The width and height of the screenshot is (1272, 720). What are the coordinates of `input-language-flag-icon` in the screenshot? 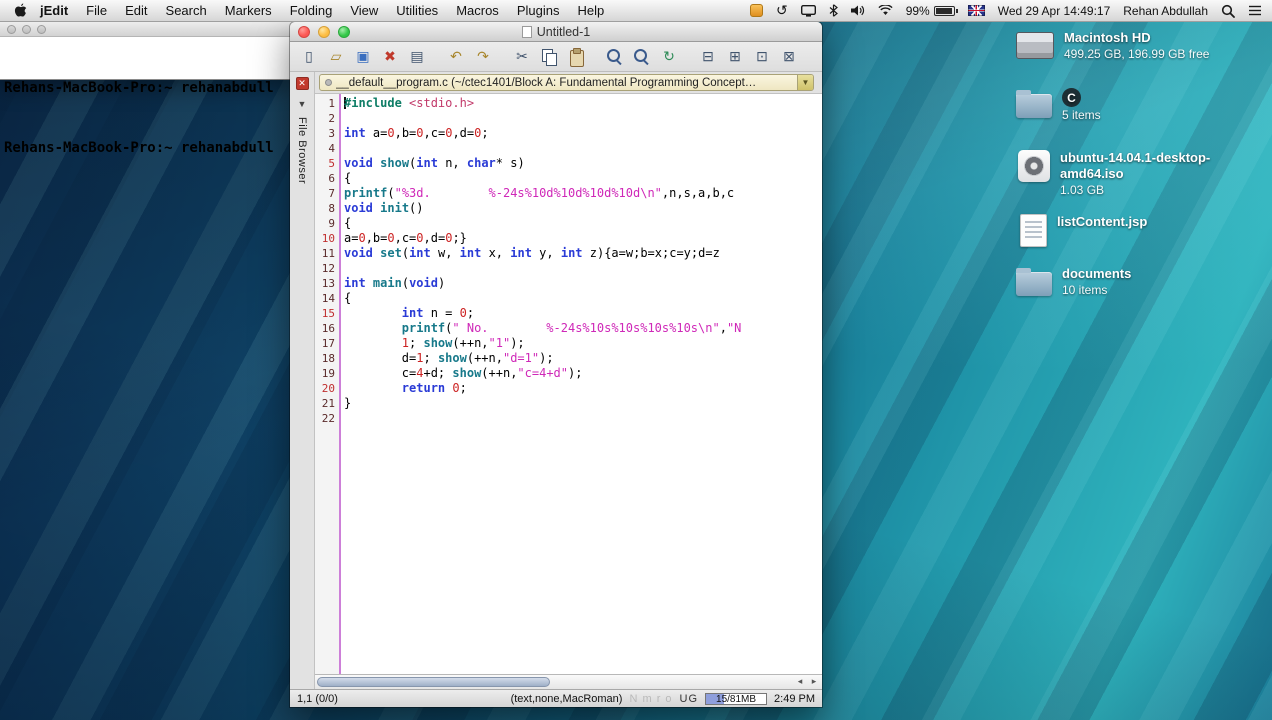 It's located at (976, 10).